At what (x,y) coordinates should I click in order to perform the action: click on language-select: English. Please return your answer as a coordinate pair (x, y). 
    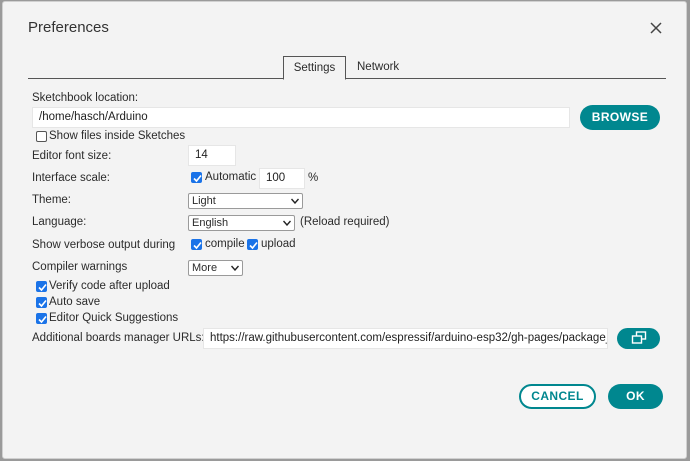
    Looking at the image, I should click on (241, 223).